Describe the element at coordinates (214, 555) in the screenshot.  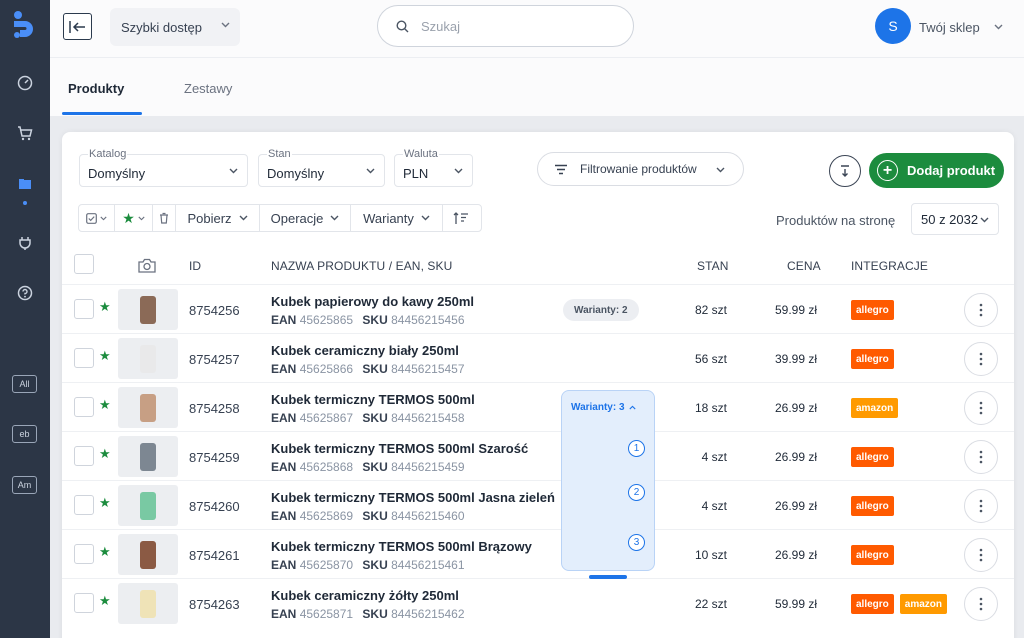
I see `product-id: 8754261` at that location.